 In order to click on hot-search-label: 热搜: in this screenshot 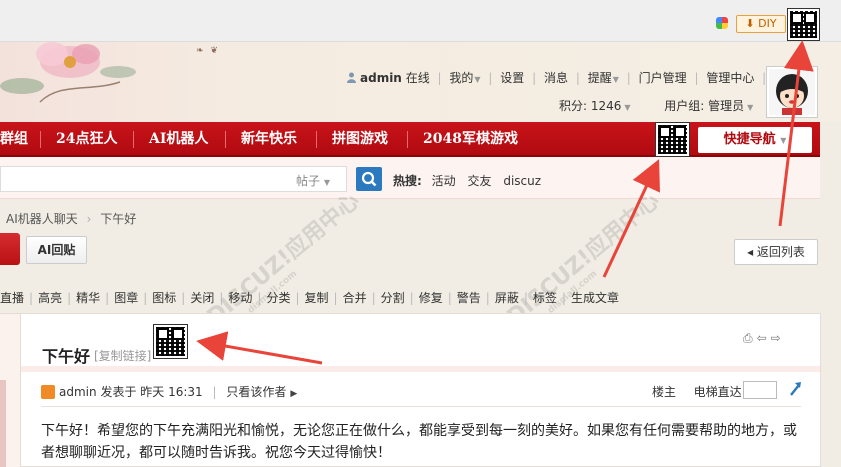, I will do `click(407, 181)`.